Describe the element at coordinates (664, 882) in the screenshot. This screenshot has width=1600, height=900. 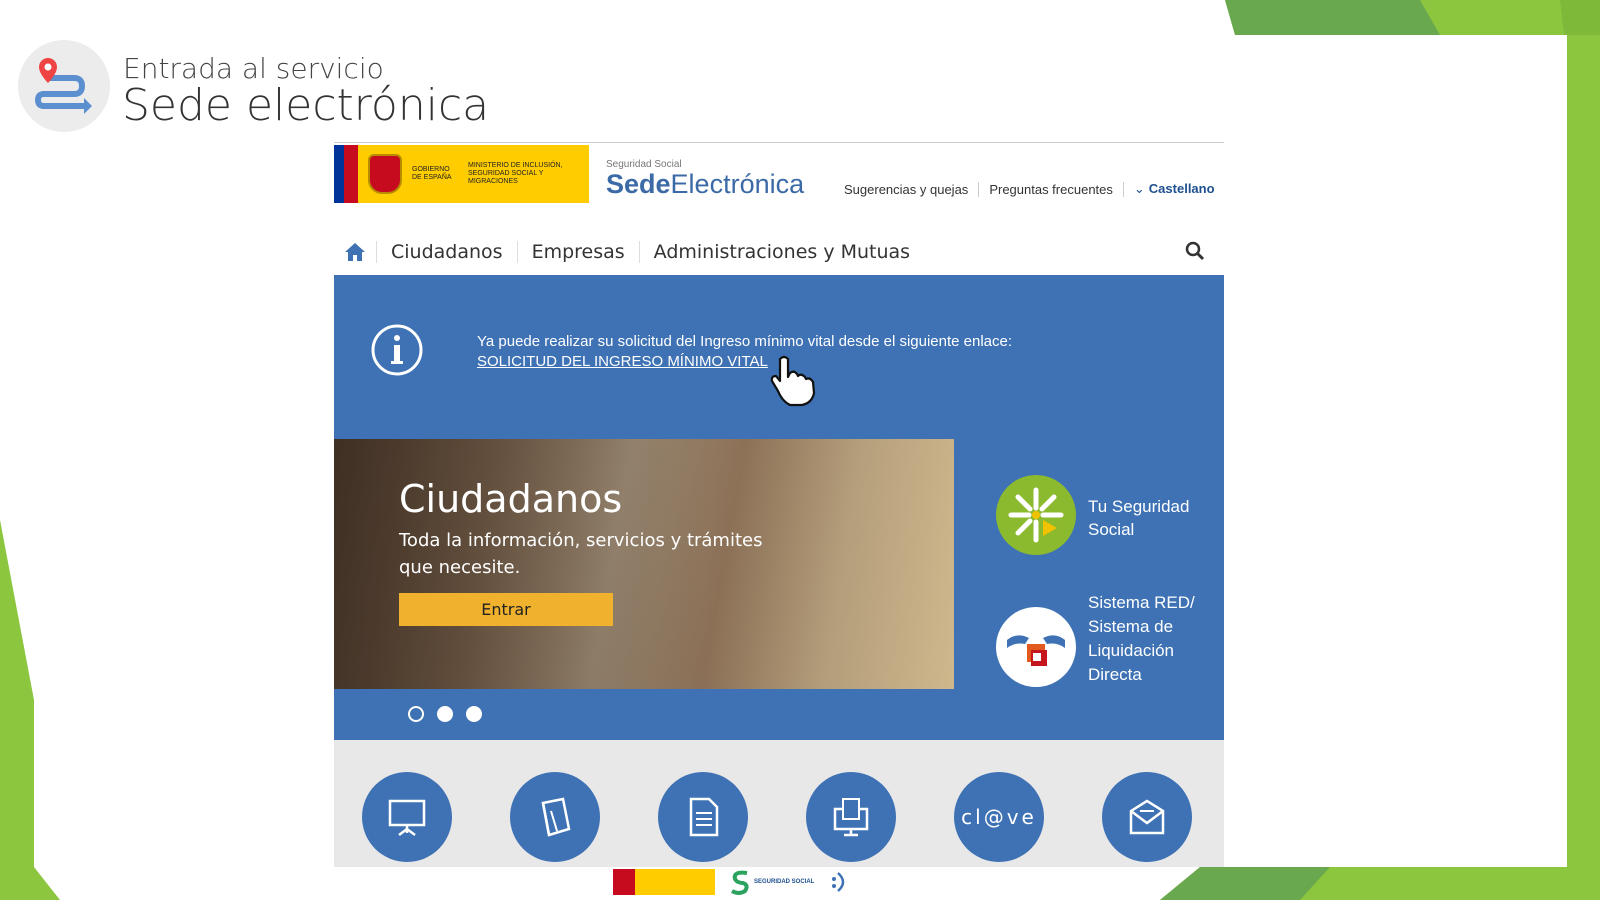
I see `footer-government-logo` at that location.